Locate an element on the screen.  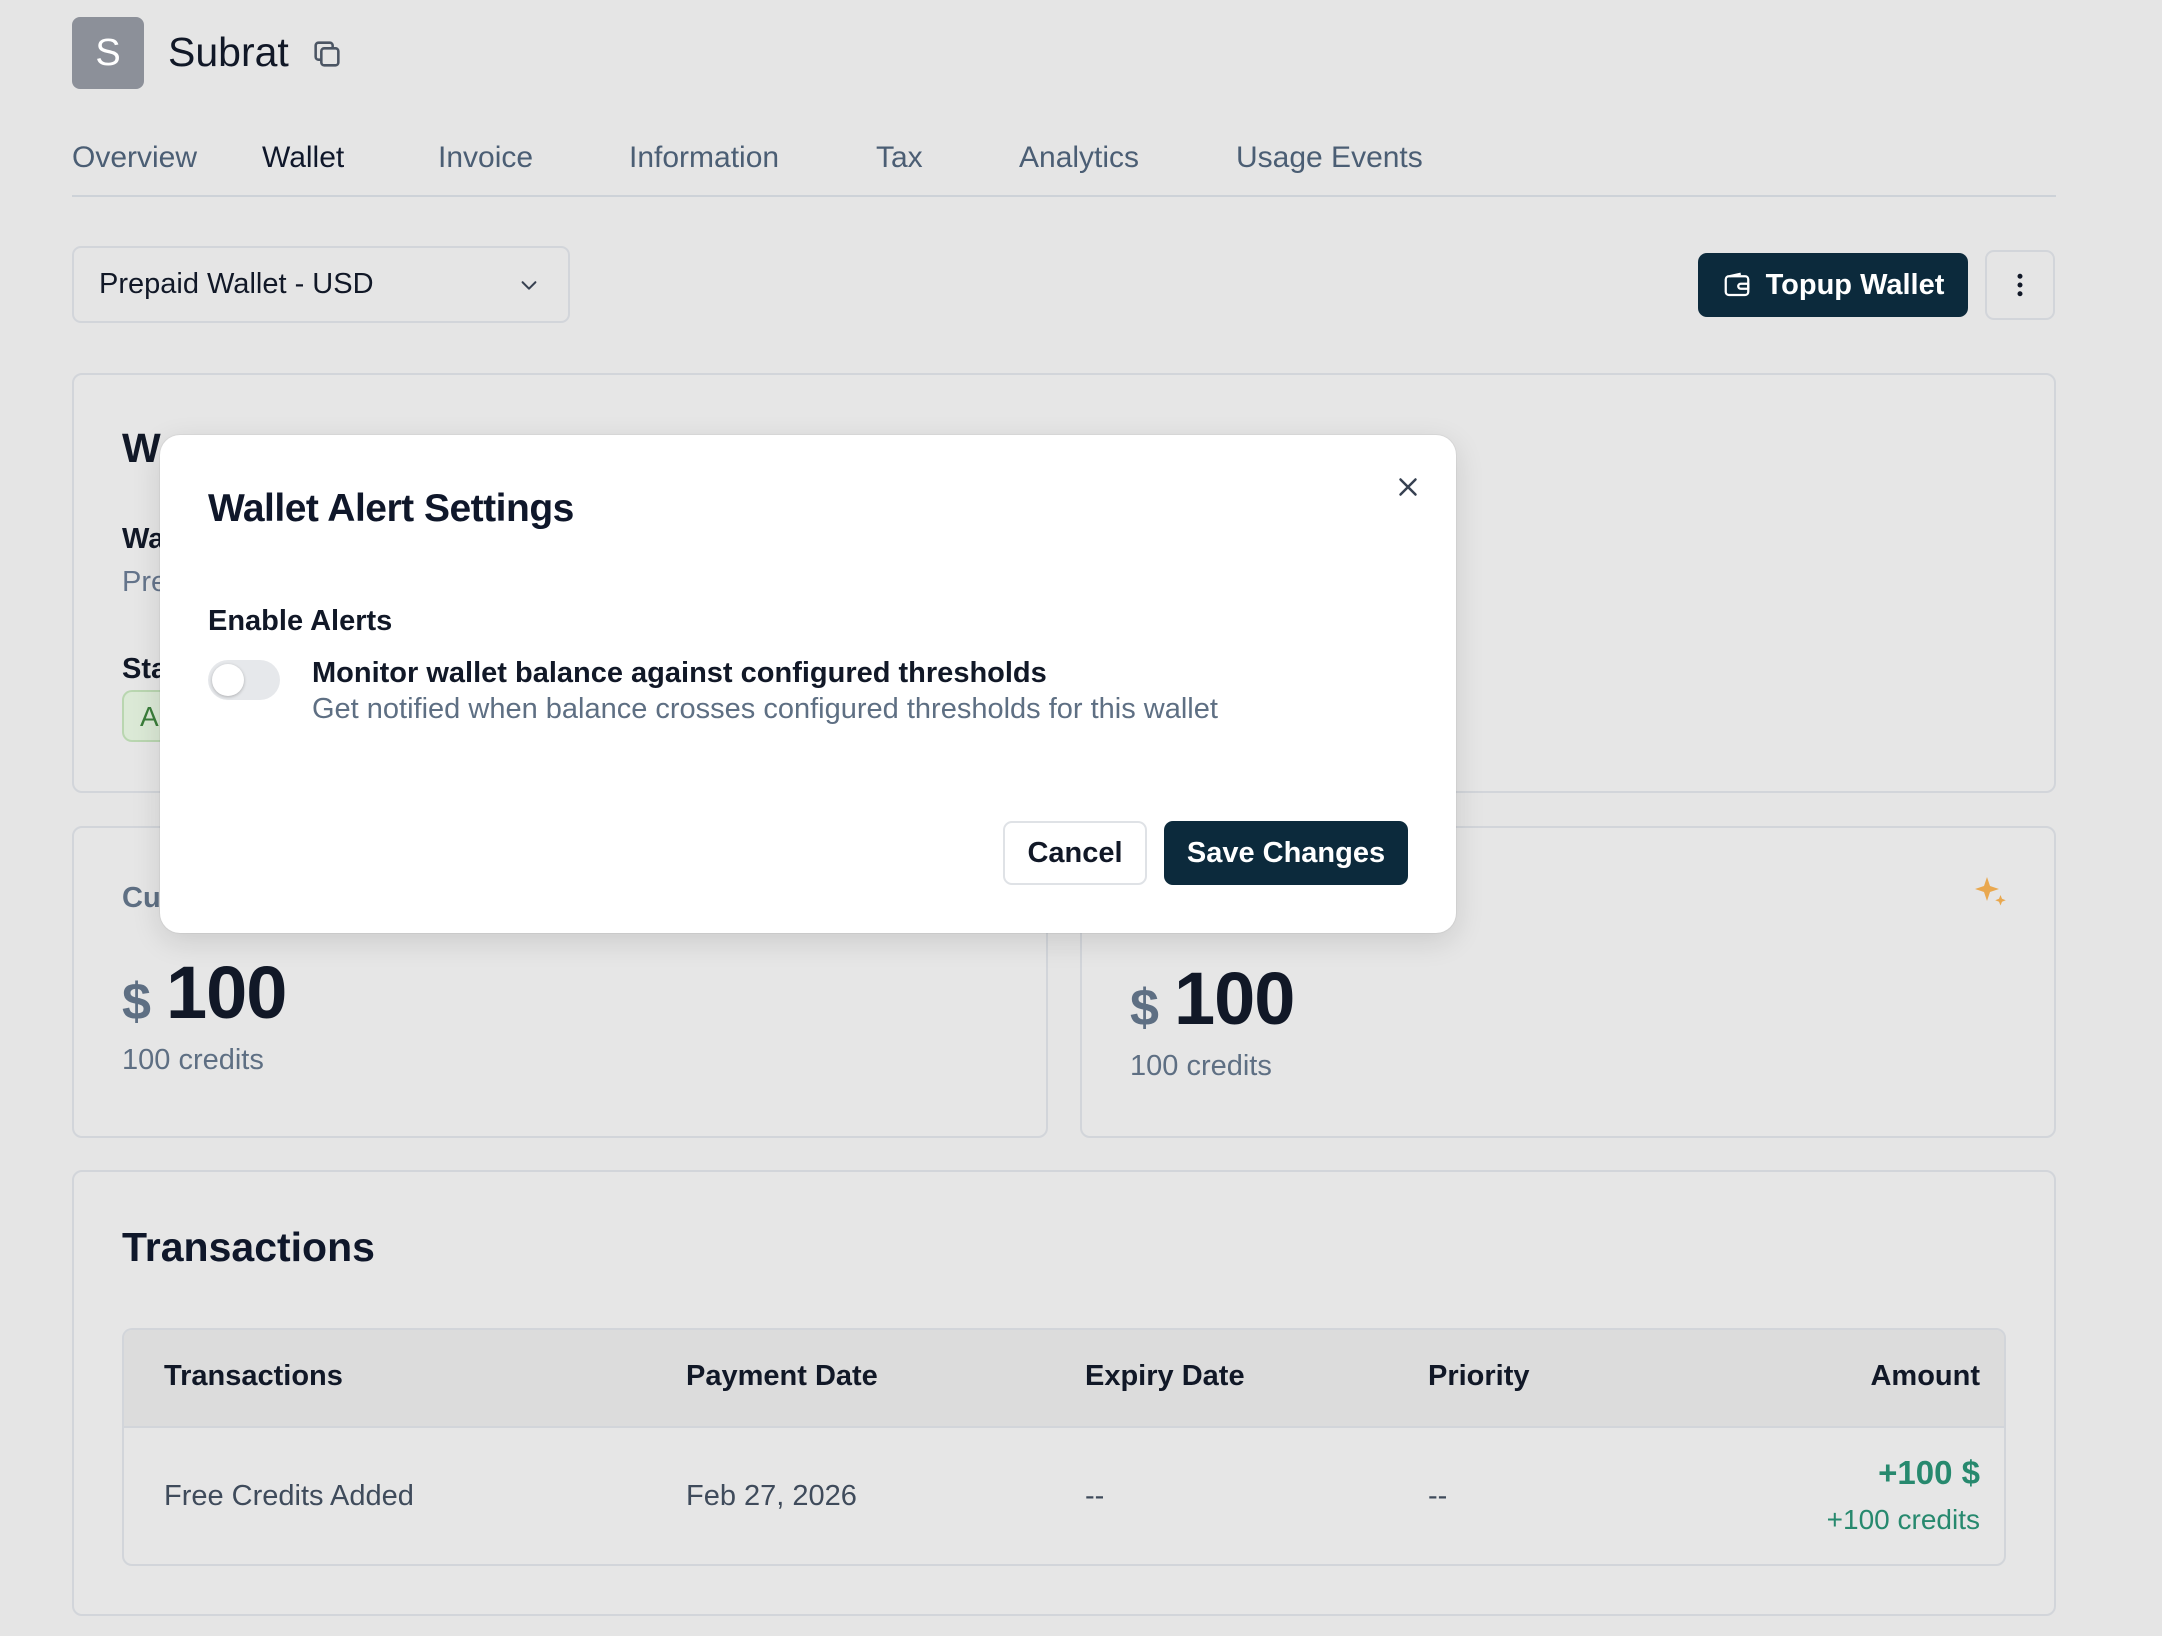
current-balance-amount: 100 is located at coordinates (226, 992).